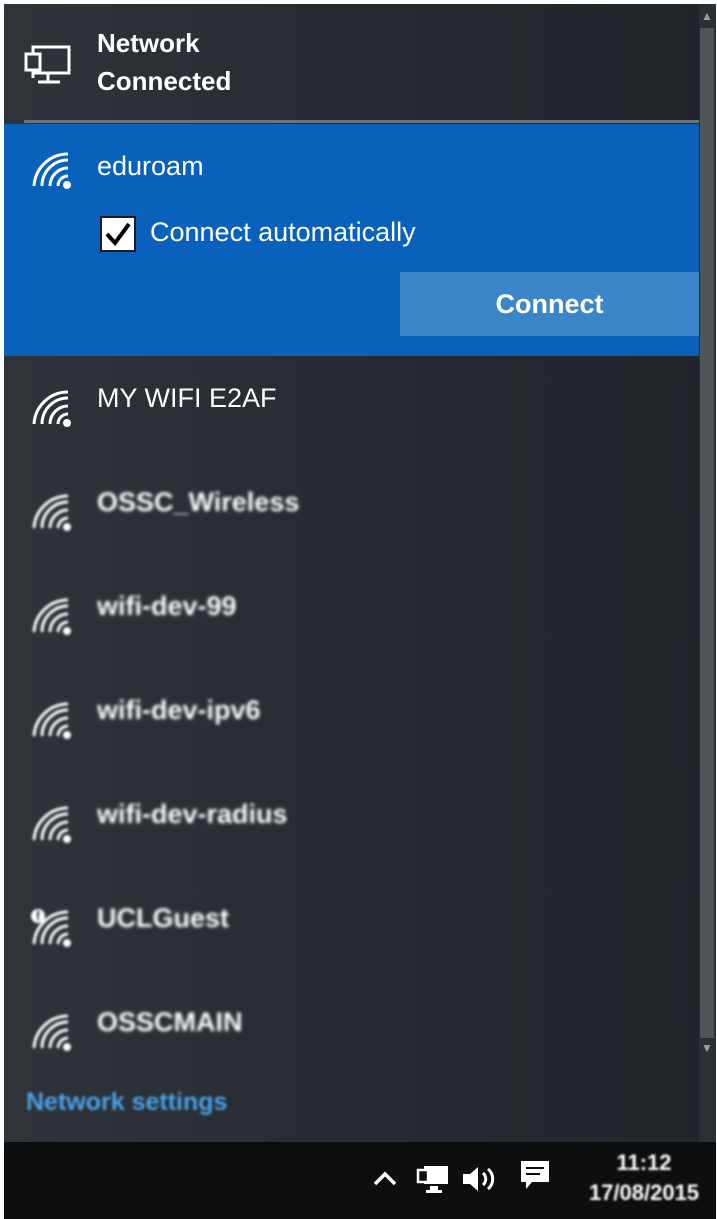  I want to click on scroll-up-arrow: ▲, so click(707, 16).